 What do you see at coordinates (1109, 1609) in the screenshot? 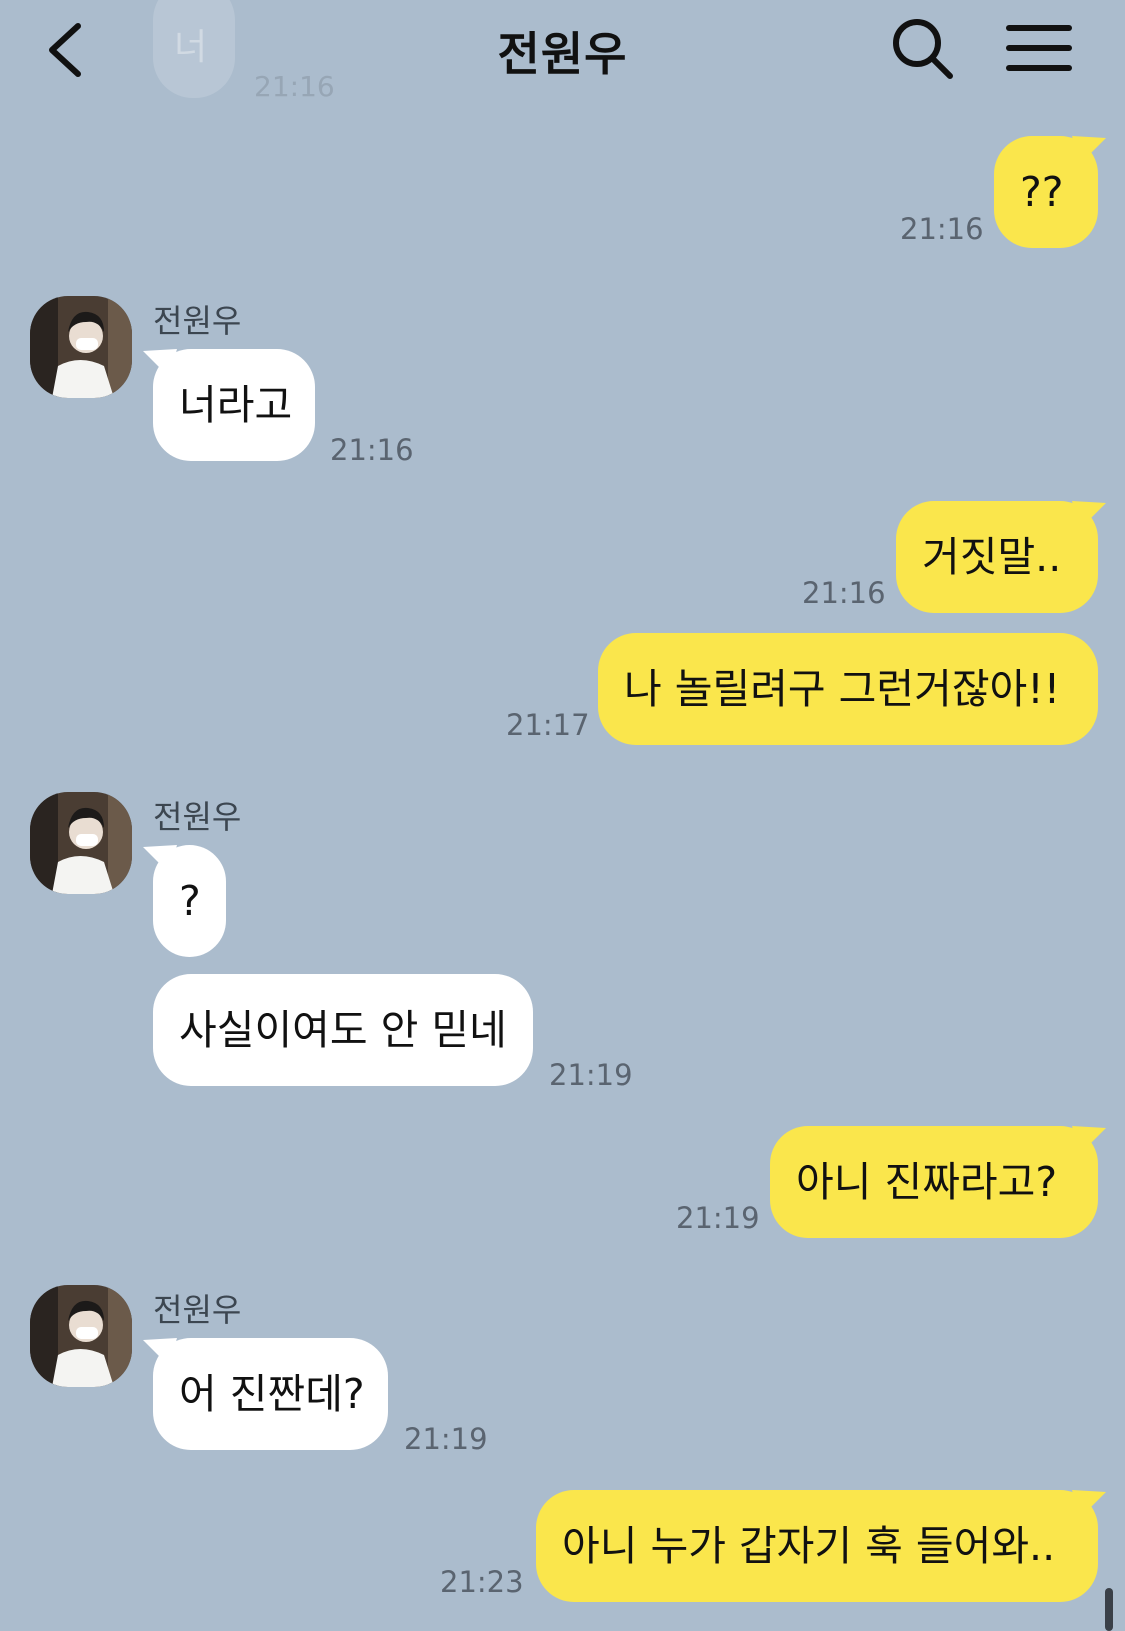
I see `scrollbar` at bounding box center [1109, 1609].